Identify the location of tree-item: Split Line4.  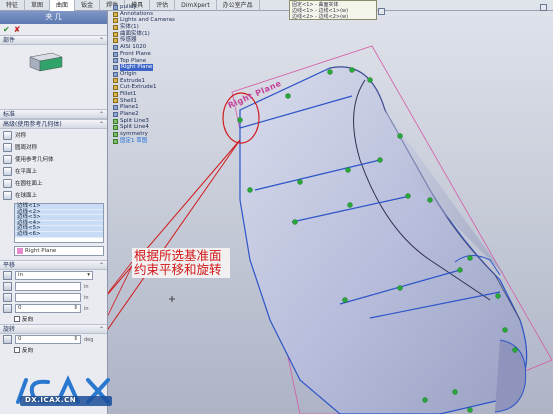
(168, 127).